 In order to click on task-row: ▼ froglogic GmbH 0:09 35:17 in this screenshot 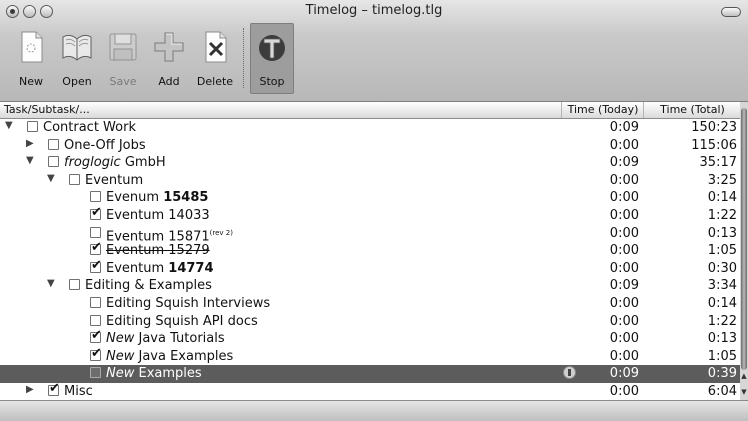, I will do `click(370, 163)`.